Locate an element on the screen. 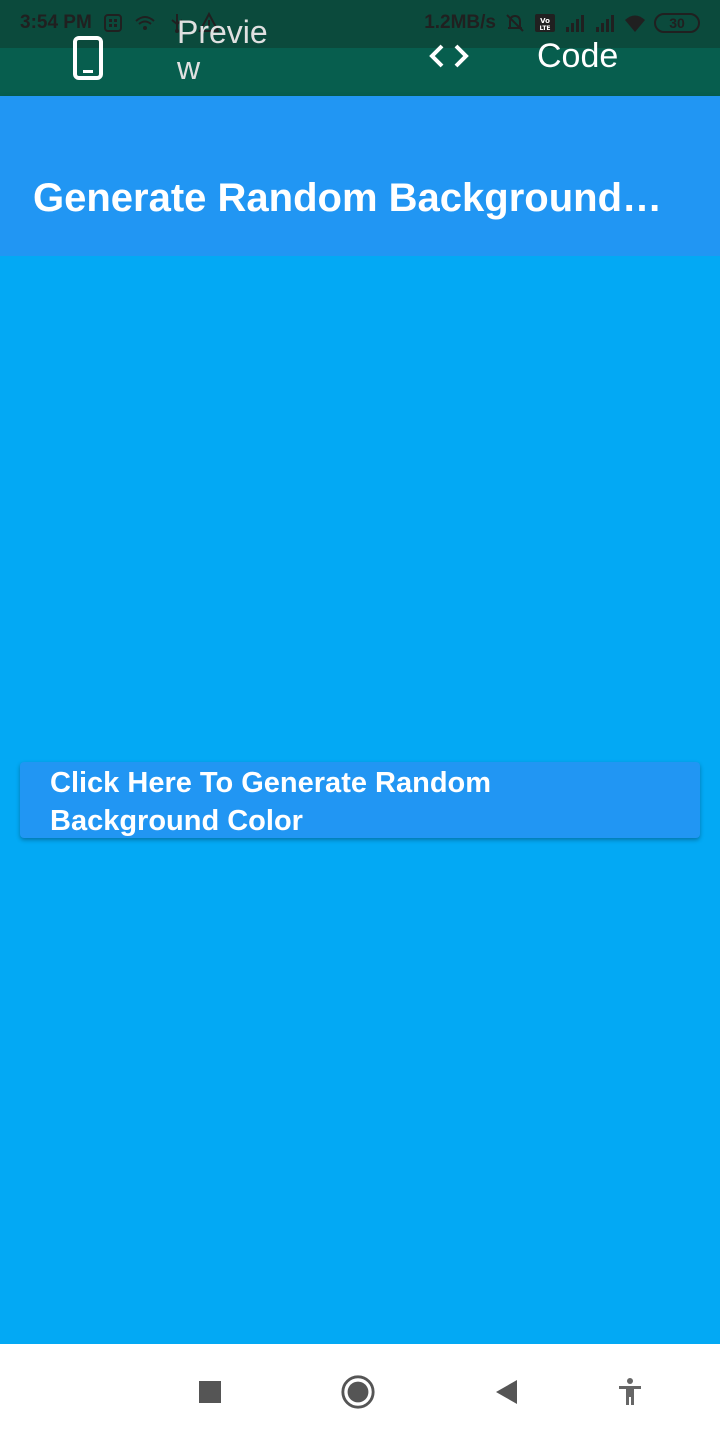 The width and height of the screenshot is (720, 1440). battery-level: 30 is located at coordinates (677, 23).